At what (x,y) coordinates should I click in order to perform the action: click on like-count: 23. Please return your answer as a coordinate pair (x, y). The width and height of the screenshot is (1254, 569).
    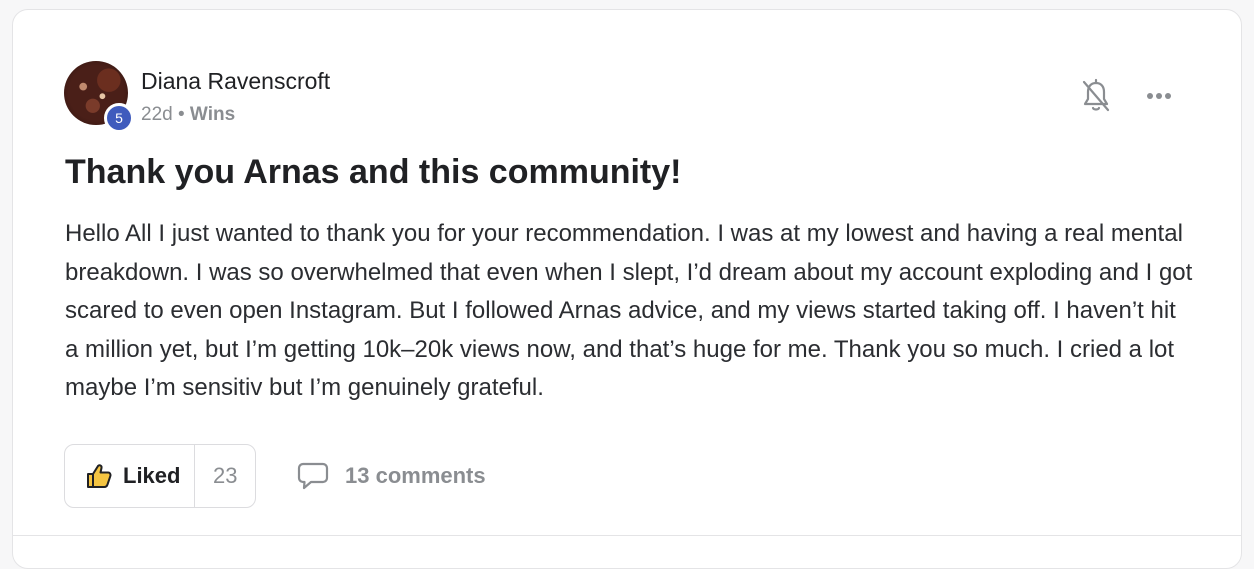
    Looking at the image, I should click on (225, 476).